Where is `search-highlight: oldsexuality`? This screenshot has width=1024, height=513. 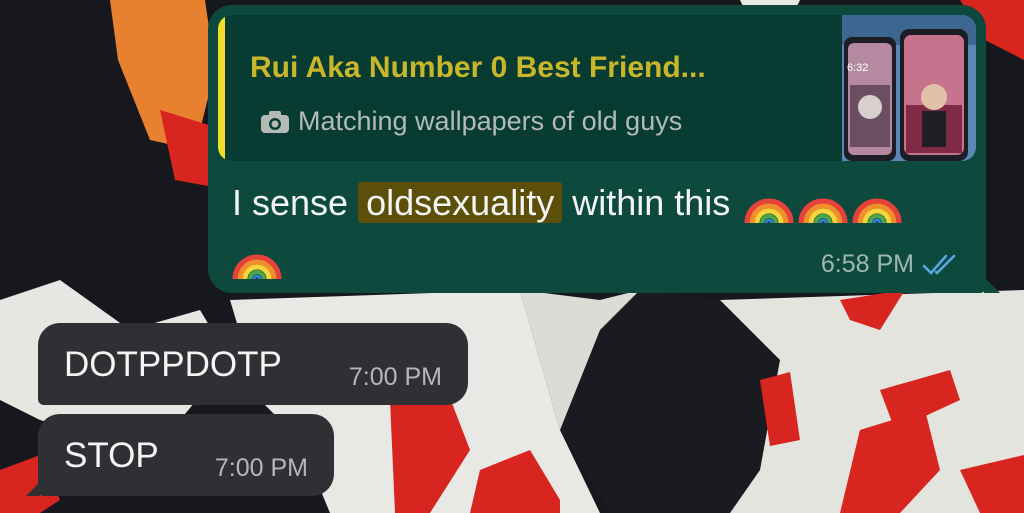 search-highlight: oldsexuality is located at coordinates (460, 202).